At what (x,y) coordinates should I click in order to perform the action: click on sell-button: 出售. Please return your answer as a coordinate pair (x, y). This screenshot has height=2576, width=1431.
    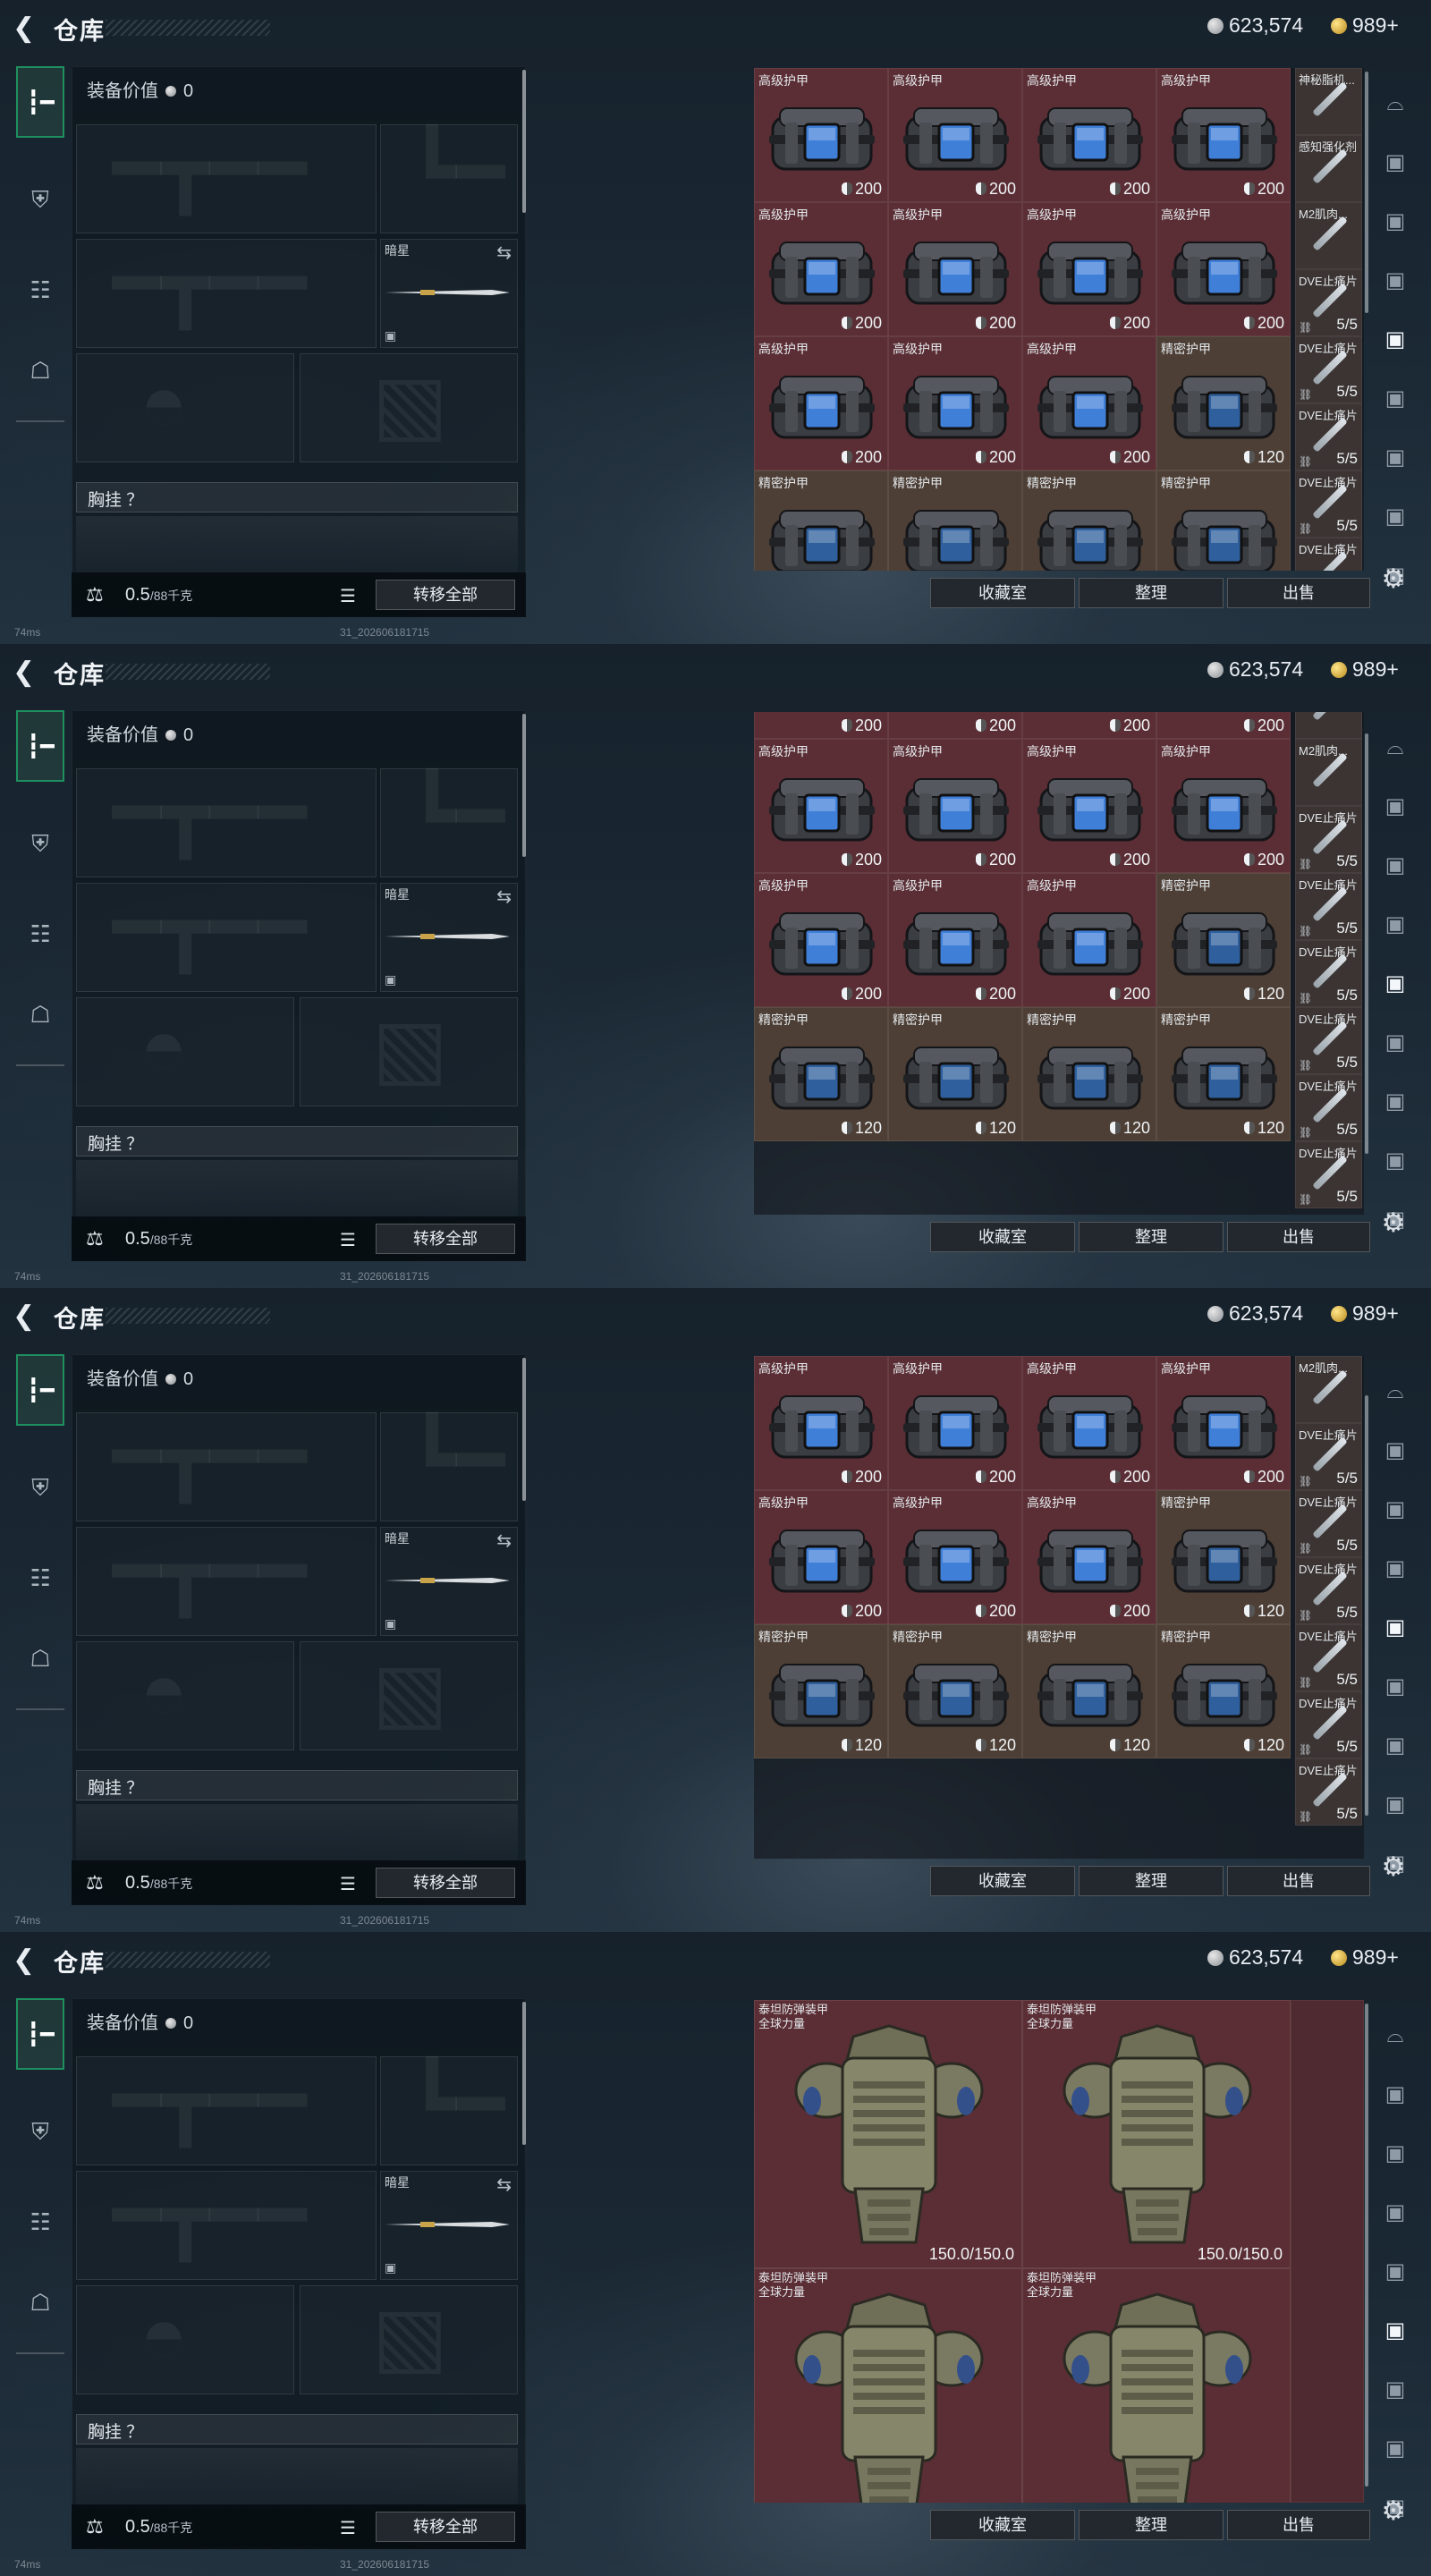
    Looking at the image, I should click on (1299, 593).